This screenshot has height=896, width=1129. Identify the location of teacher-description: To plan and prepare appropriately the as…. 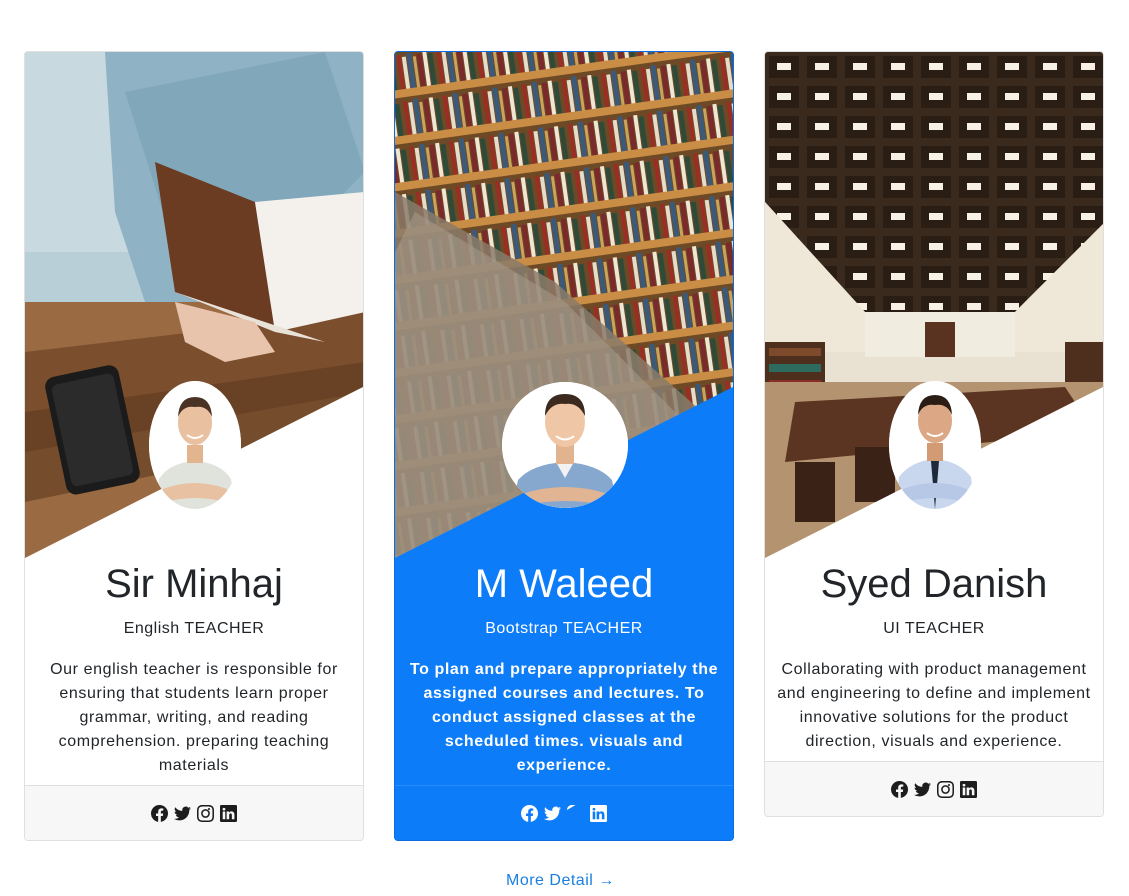
(564, 717).